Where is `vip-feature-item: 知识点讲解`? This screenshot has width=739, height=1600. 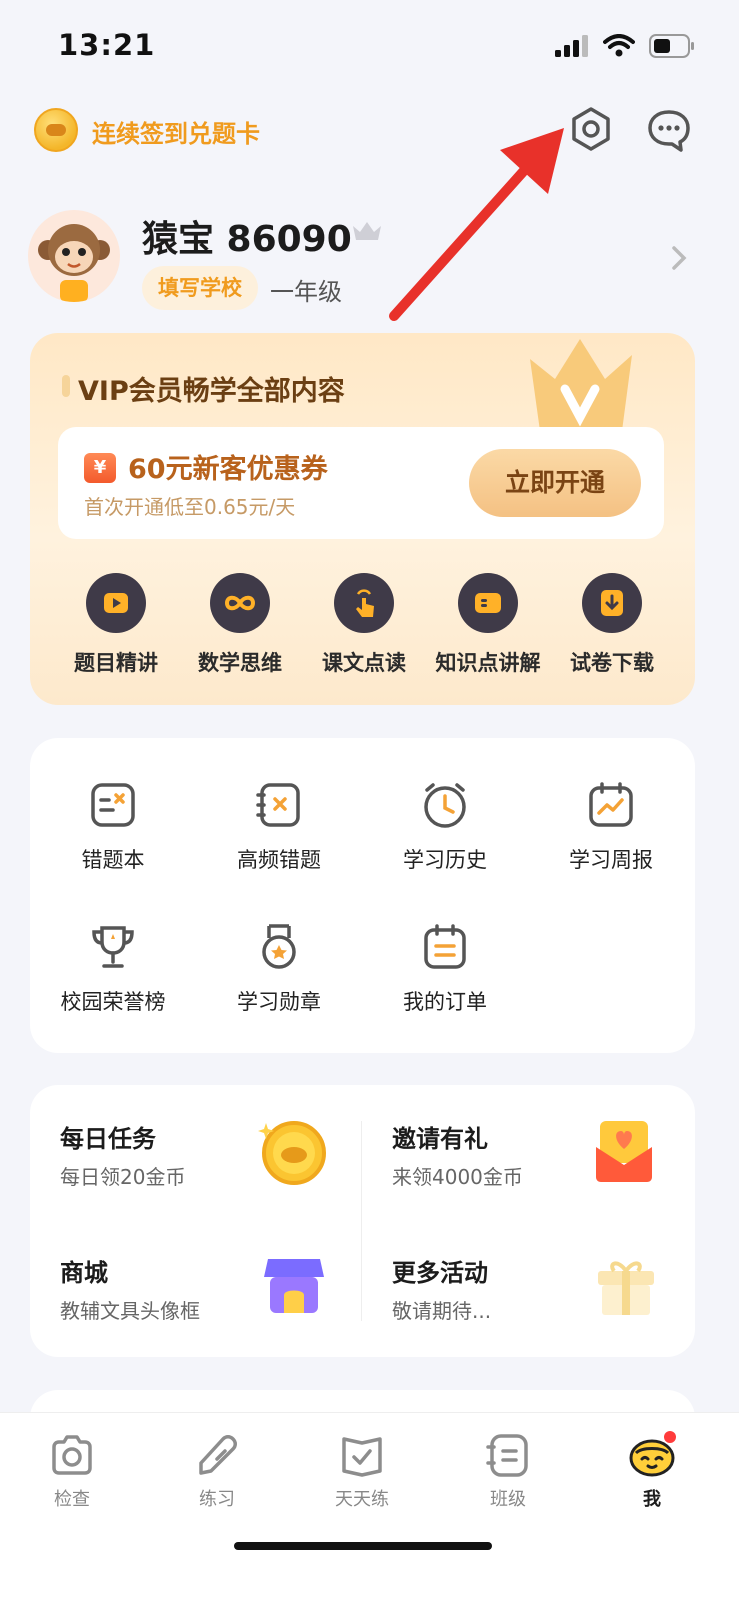
vip-feature-item: 知识点讲解 is located at coordinates (488, 625).